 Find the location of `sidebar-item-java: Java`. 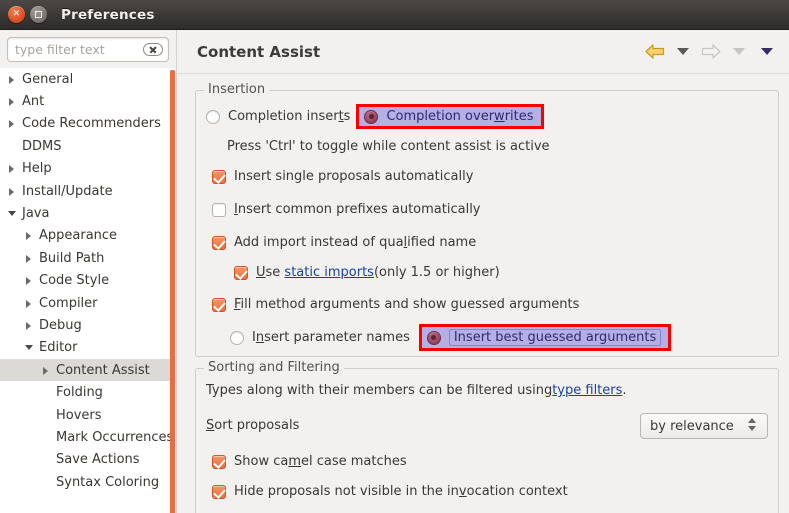

sidebar-item-java: Java is located at coordinates (88, 213).